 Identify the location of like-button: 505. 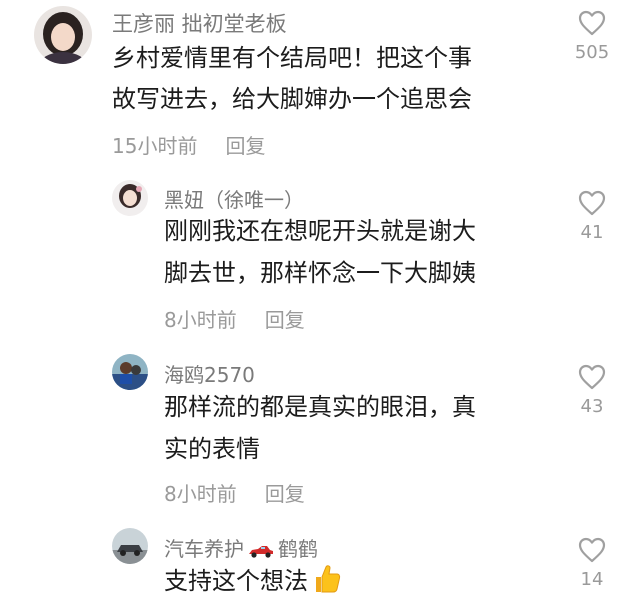
(592, 36).